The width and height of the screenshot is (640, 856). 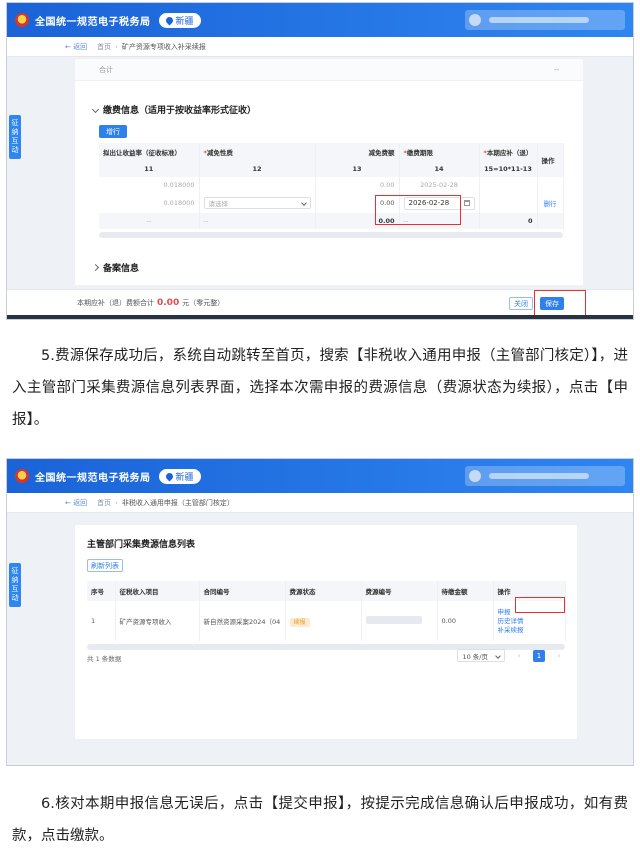 I want to click on breadcrumb: ← 返回 首页 › 矿产资源专项收入补采续报, so click(x=320, y=47).